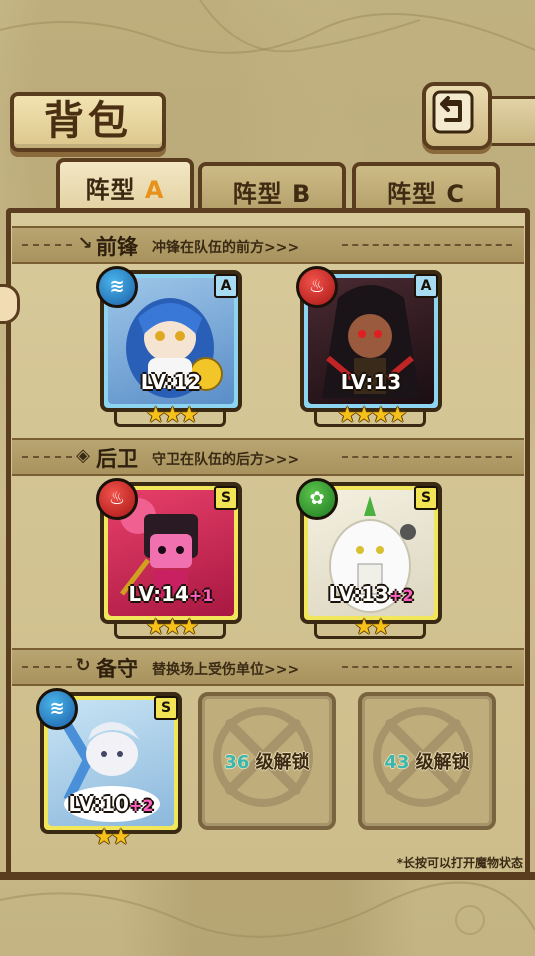  I want to click on page-title-plaque: 背包, so click(88, 122).